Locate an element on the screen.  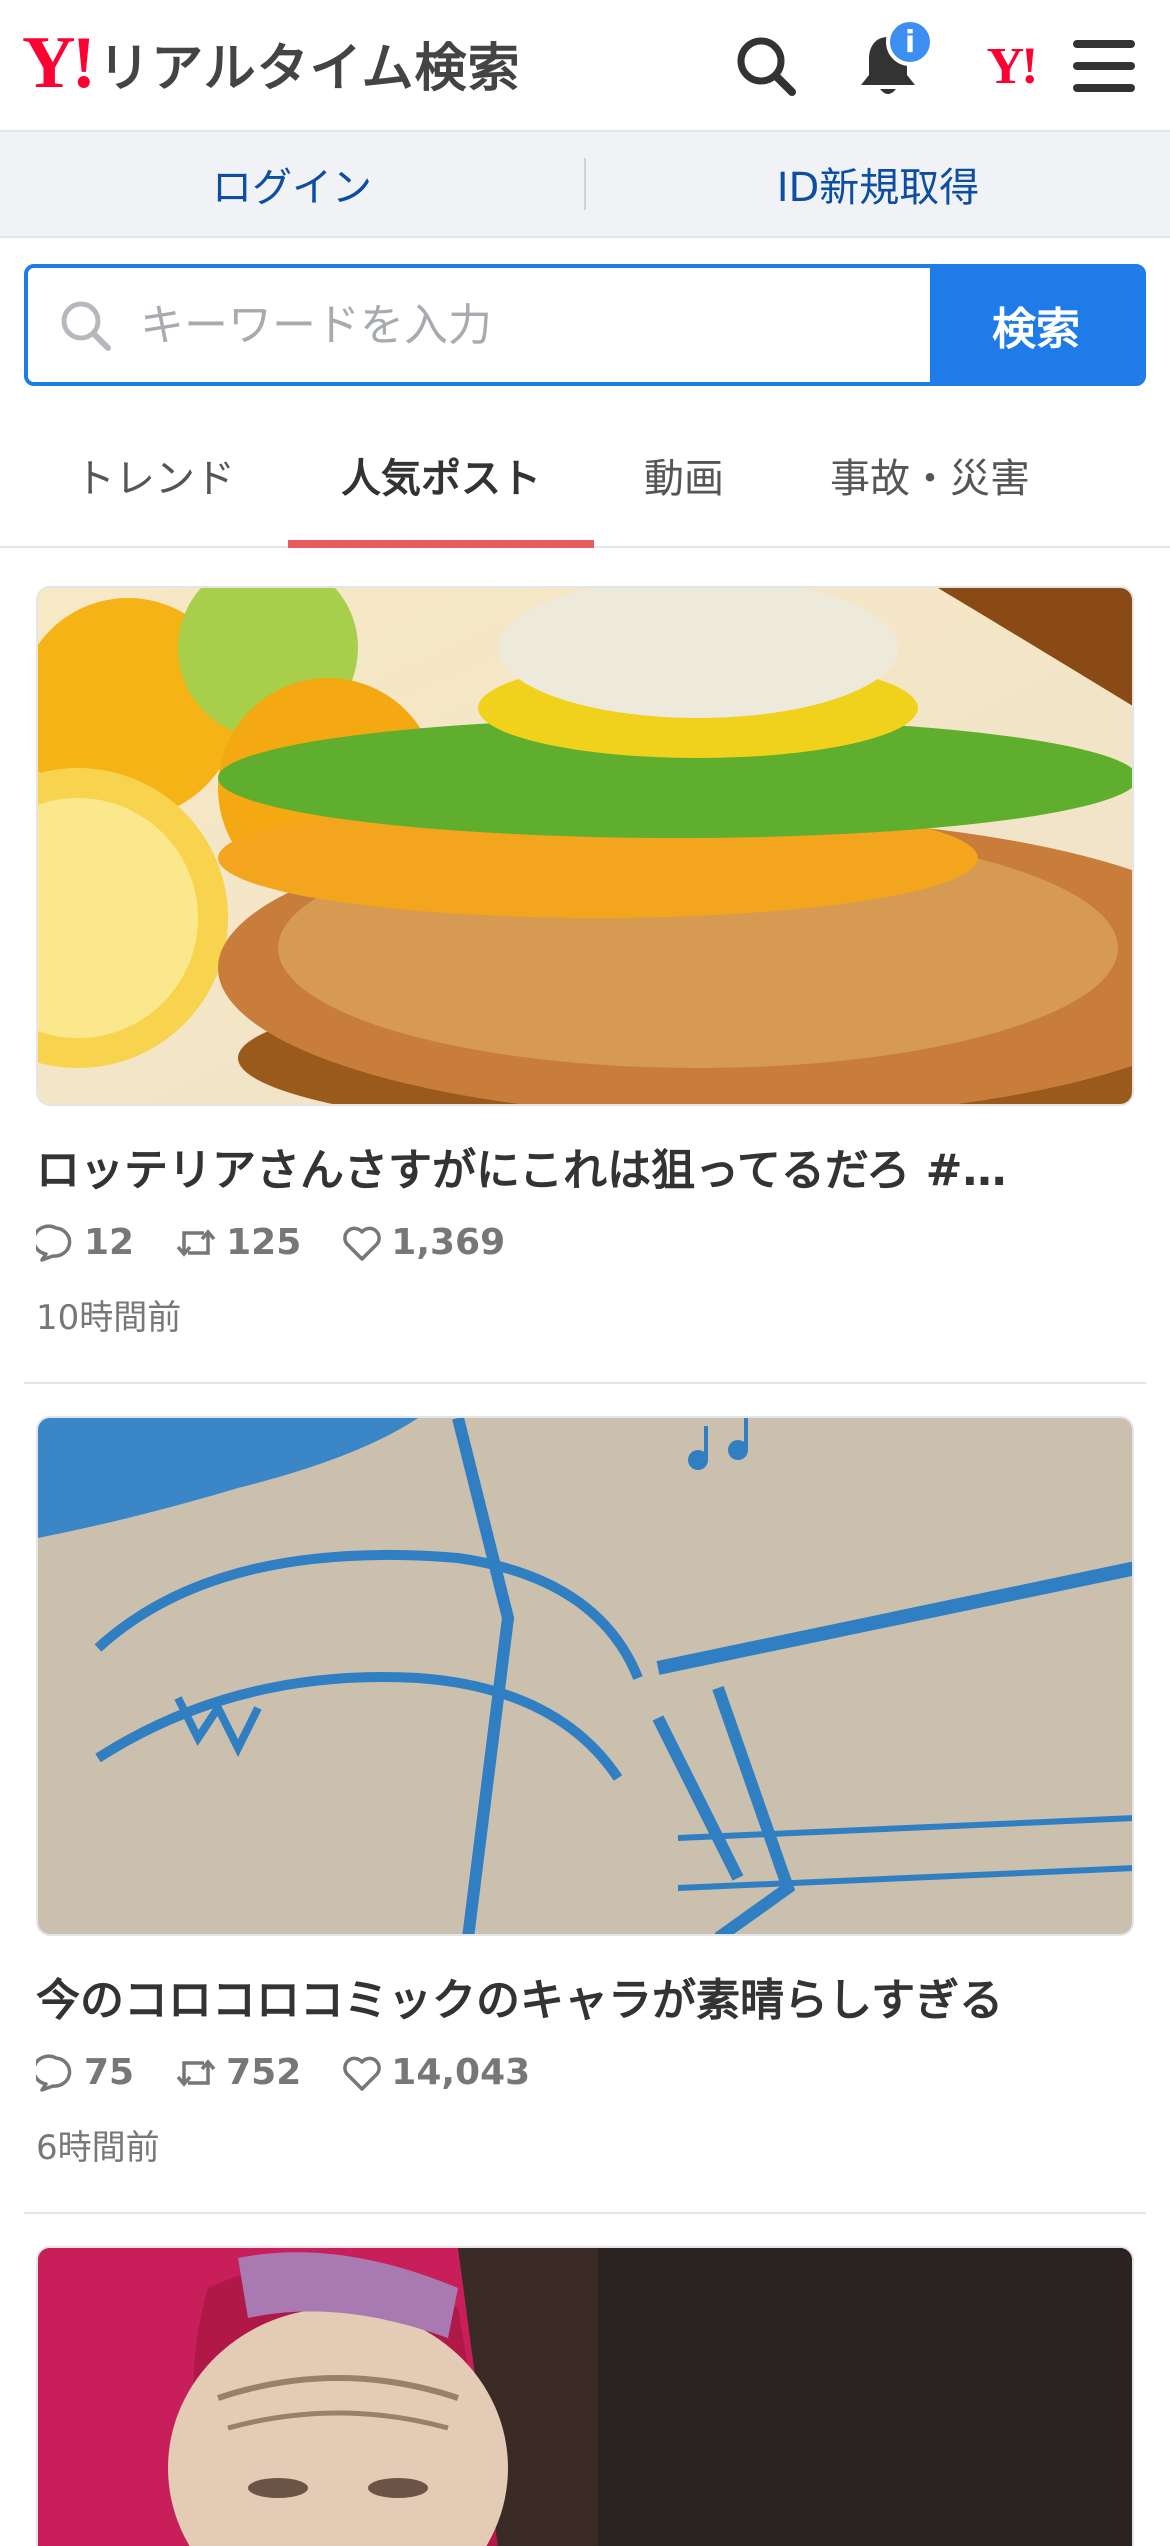
tab-video: 動画 is located at coordinates (684, 475).